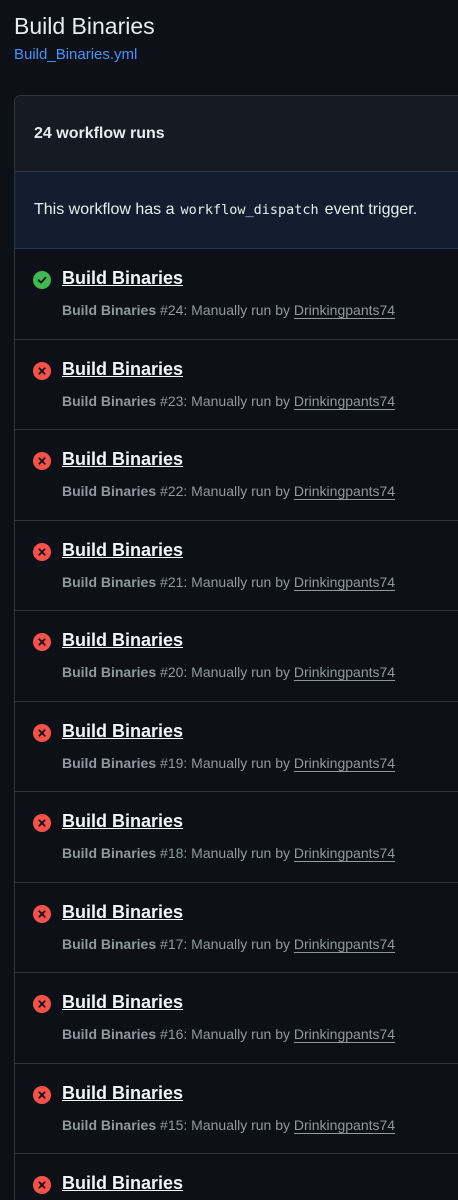 This screenshot has width=458, height=1200. What do you see at coordinates (84, 54) in the screenshot?
I see `workflow-file-link: Build_Binaries.yml` at bounding box center [84, 54].